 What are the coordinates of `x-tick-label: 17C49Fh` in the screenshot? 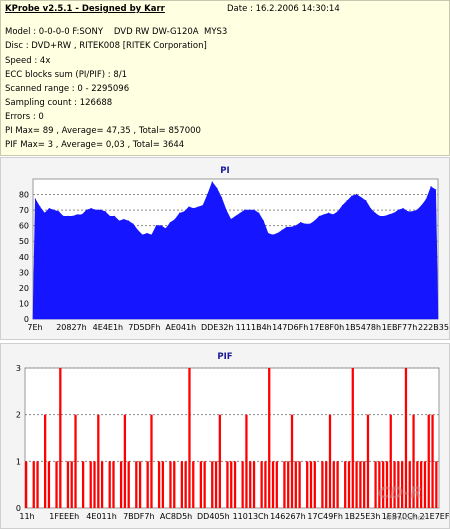 It's located at (325, 516).